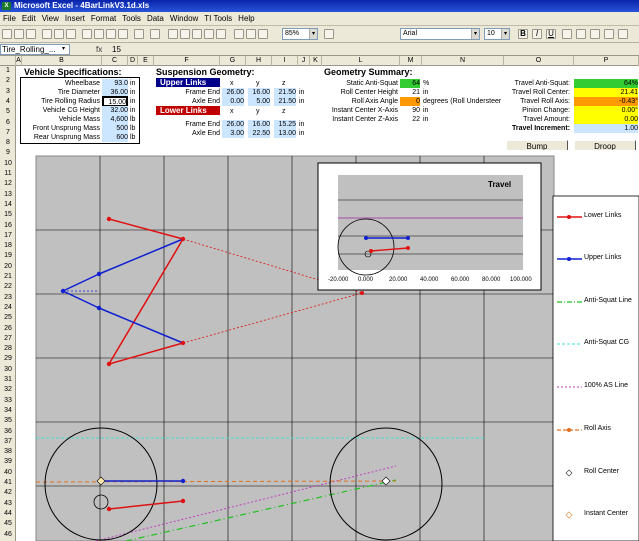 Image resolution: width=639 pixels, height=541 pixels. I want to click on zoom-select: 85% ▾, so click(300, 34).